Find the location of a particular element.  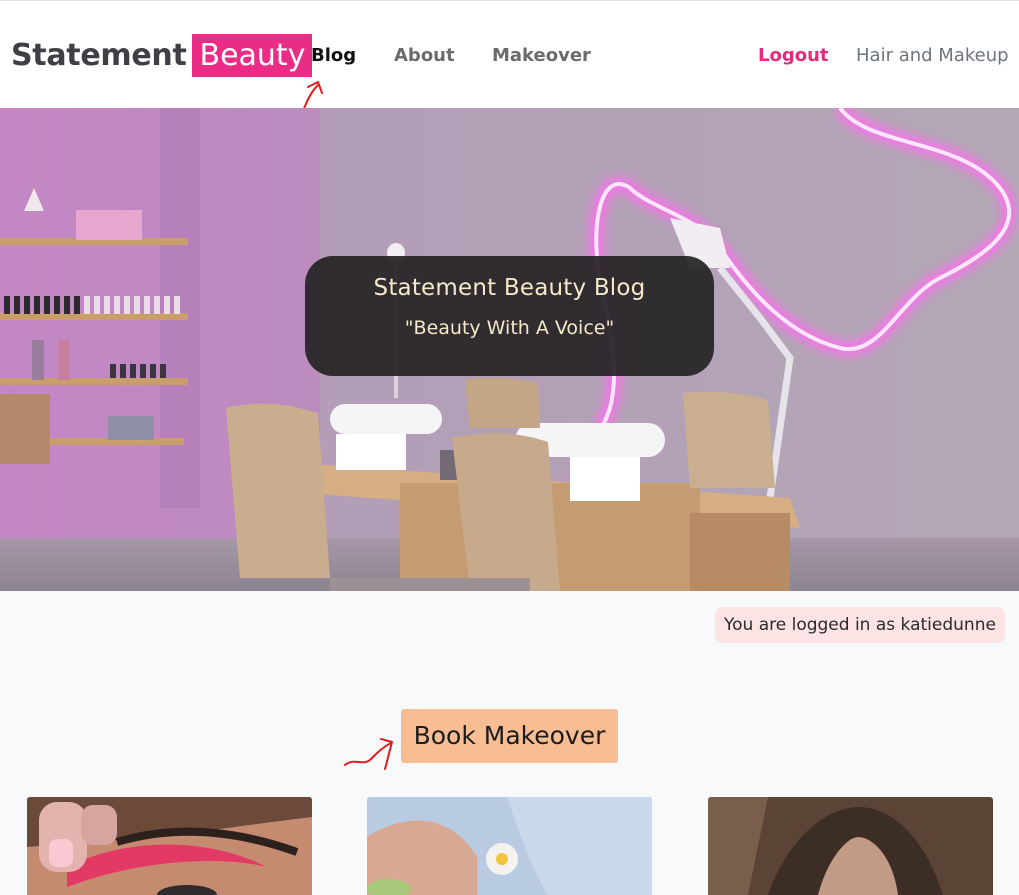

logged-in-badge: You are logged in as katiedunne is located at coordinates (860, 625).